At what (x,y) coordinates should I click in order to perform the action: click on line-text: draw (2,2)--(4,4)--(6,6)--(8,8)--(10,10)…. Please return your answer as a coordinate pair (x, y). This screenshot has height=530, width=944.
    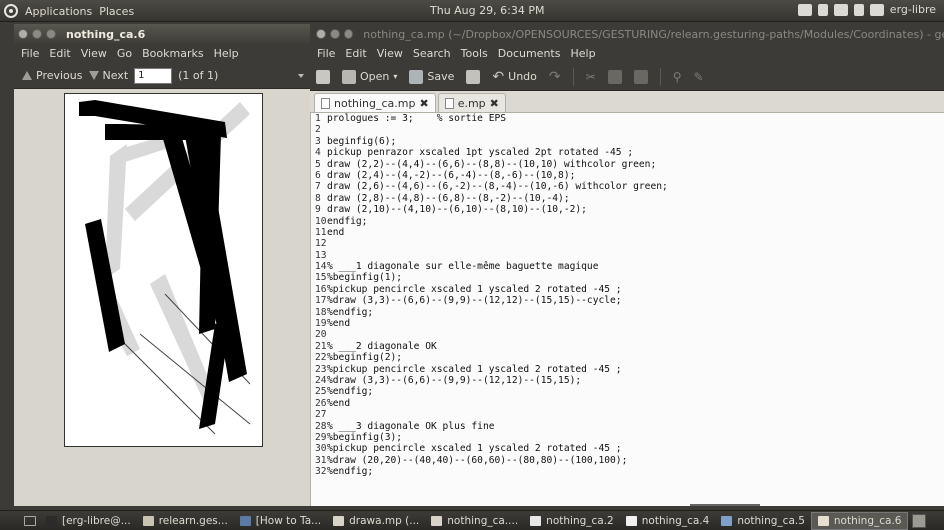
    Looking at the image, I should click on (492, 164).